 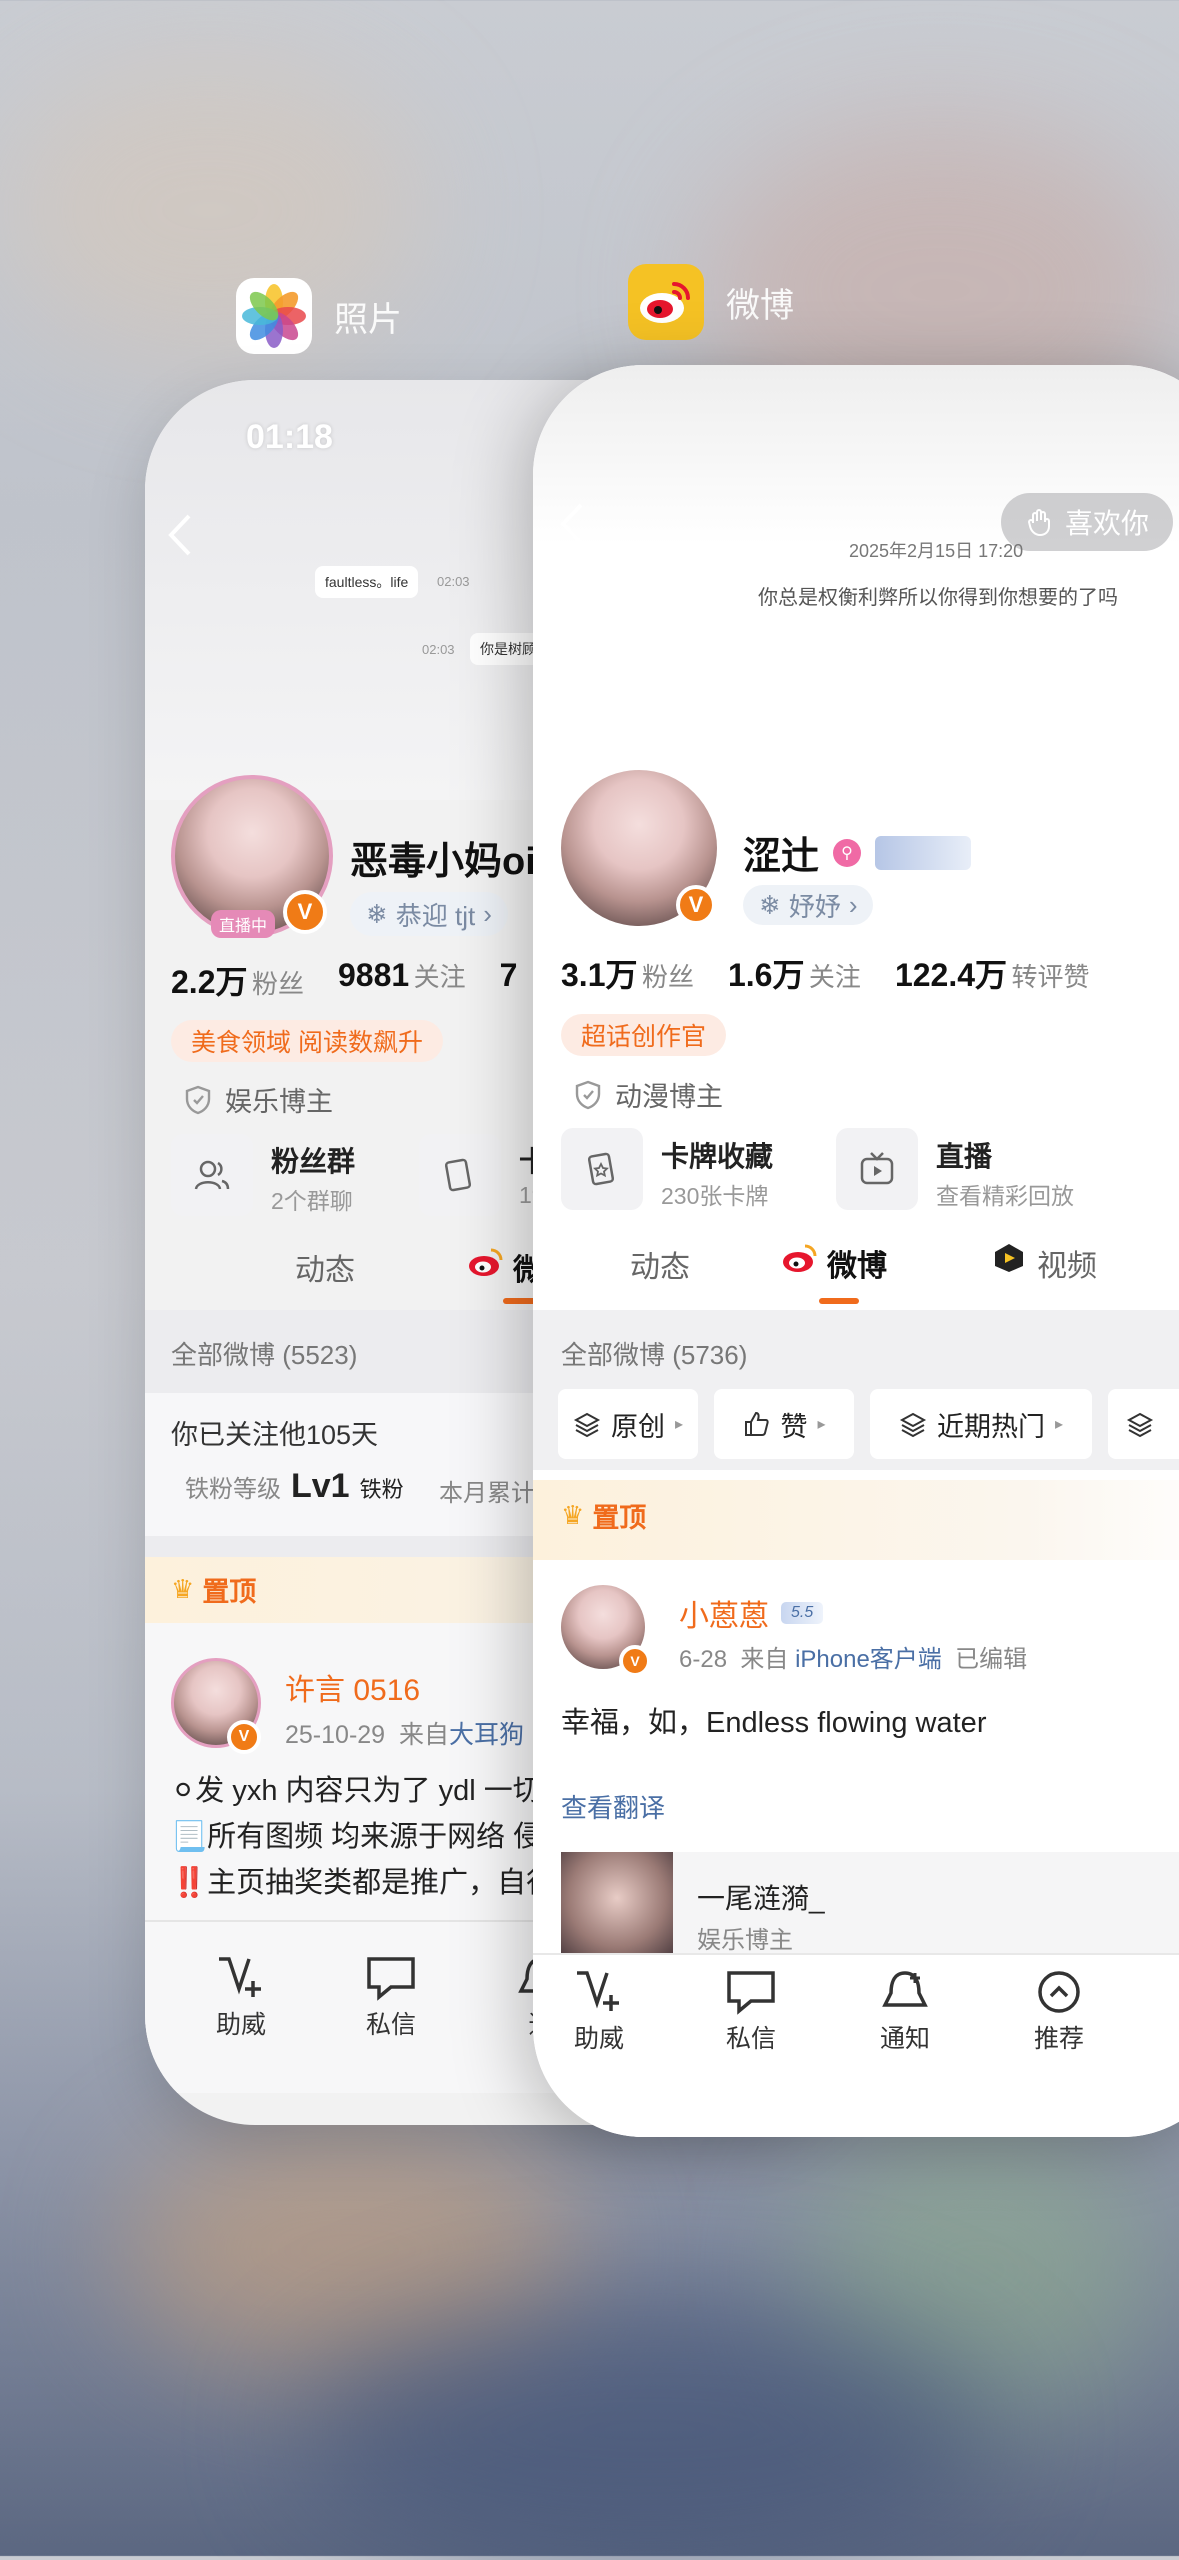 What do you see at coordinates (438, 649) in the screenshot?
I see `chat-time: 02:03` at bounding box center [438, 649].